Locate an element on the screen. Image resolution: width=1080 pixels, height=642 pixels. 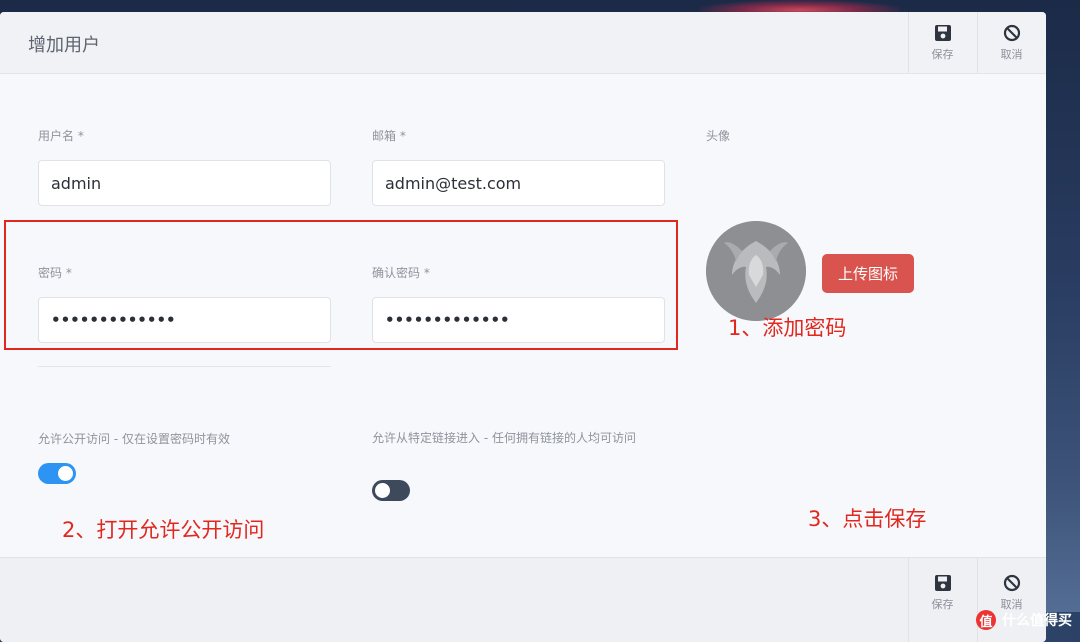
username-field: admin is located at coordinates (184, 183).